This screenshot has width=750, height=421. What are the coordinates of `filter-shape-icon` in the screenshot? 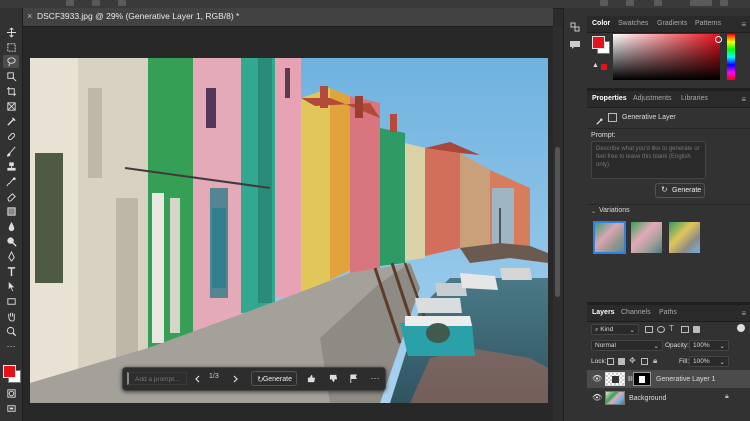 It's located at (685, 329).